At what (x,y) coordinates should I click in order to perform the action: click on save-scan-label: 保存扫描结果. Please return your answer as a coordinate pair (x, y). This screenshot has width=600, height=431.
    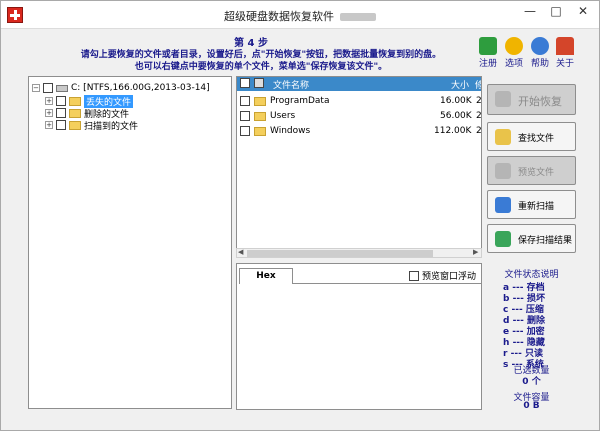
    Looking at the image, I should click on (545, 241).